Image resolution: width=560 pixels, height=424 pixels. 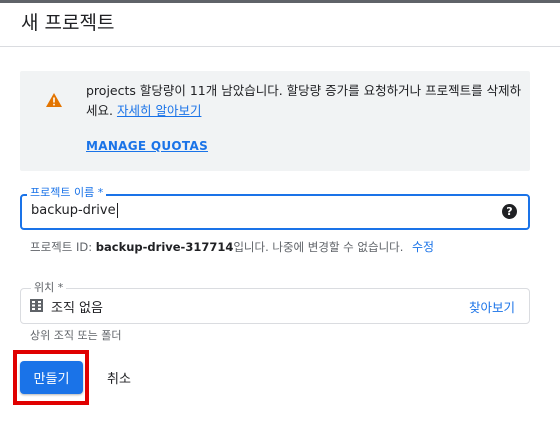 I want to click on manage-quotas-link: MANAGE QUOTAS, so click(x=147, y=146).